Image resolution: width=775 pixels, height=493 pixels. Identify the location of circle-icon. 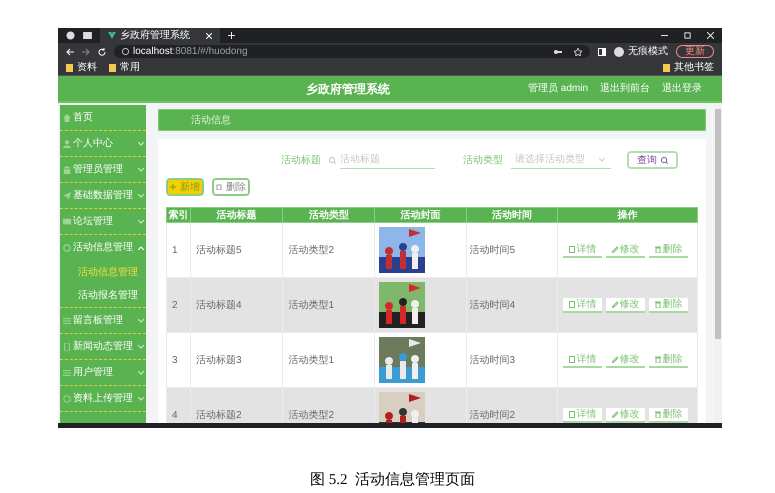
(67, 398).